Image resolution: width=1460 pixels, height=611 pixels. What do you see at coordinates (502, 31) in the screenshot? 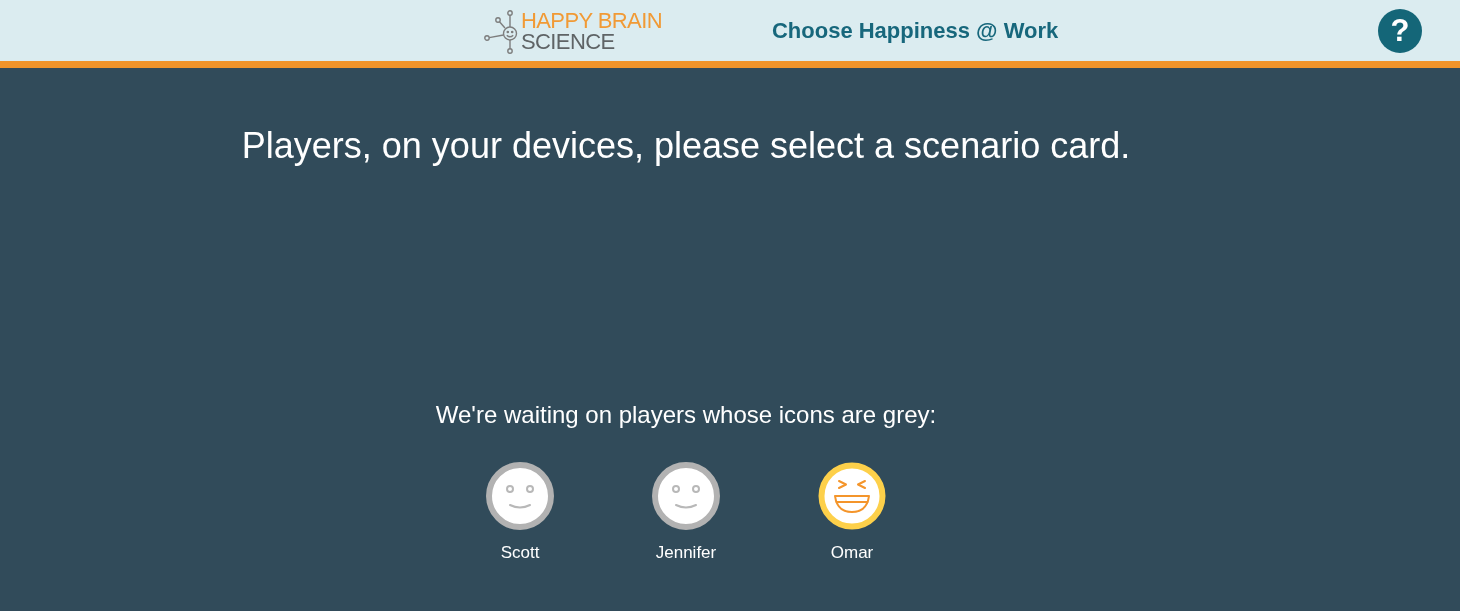
I see `molecule-smiley-icon` at bounding box center [502, 31].